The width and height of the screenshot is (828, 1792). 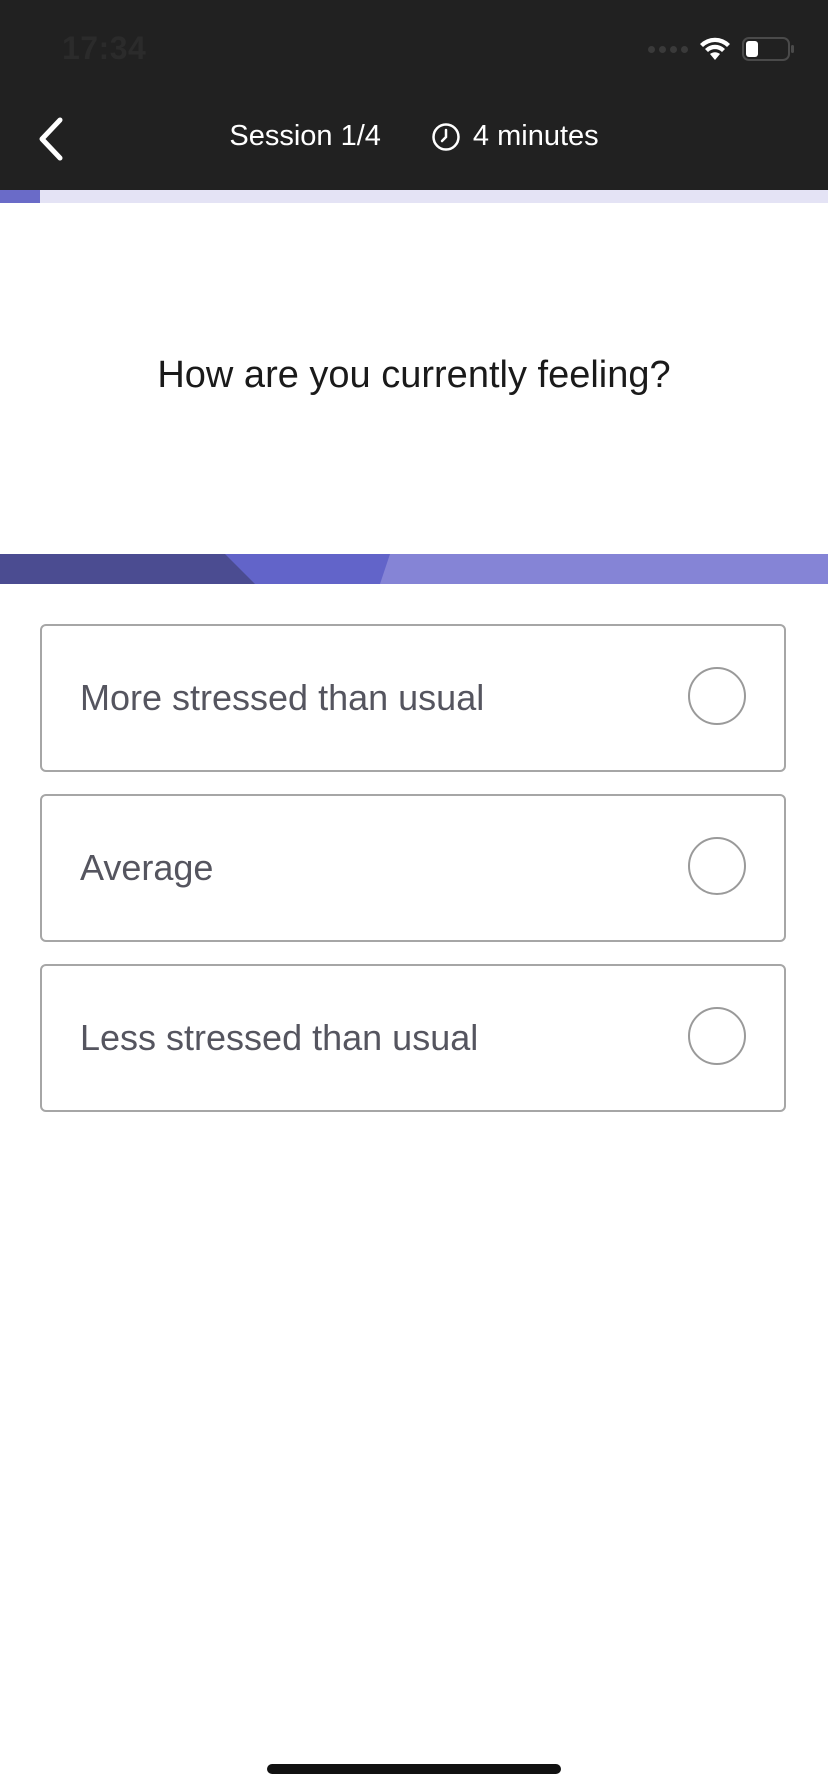 I want to click on header: 17:34 Session 1/4 4 minutes, so click(x=414, y=95).